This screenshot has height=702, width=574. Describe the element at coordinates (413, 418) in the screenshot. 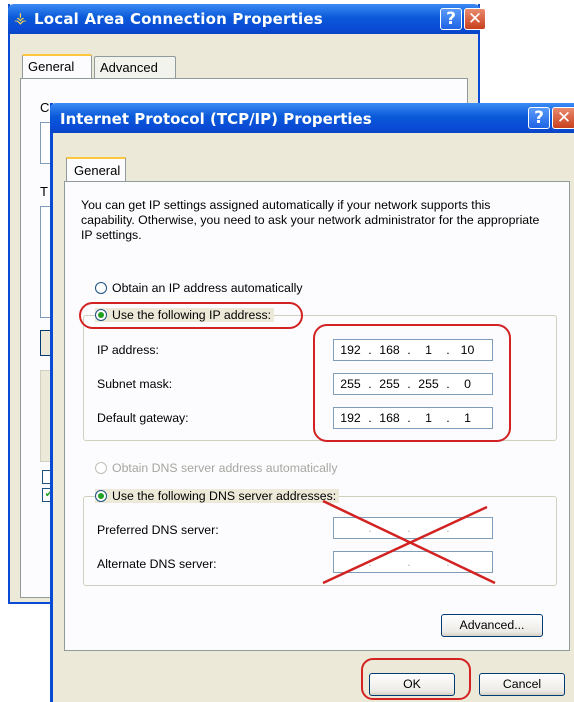

I see `default-gateway-input: 192. 168. 1. 1` at that location.